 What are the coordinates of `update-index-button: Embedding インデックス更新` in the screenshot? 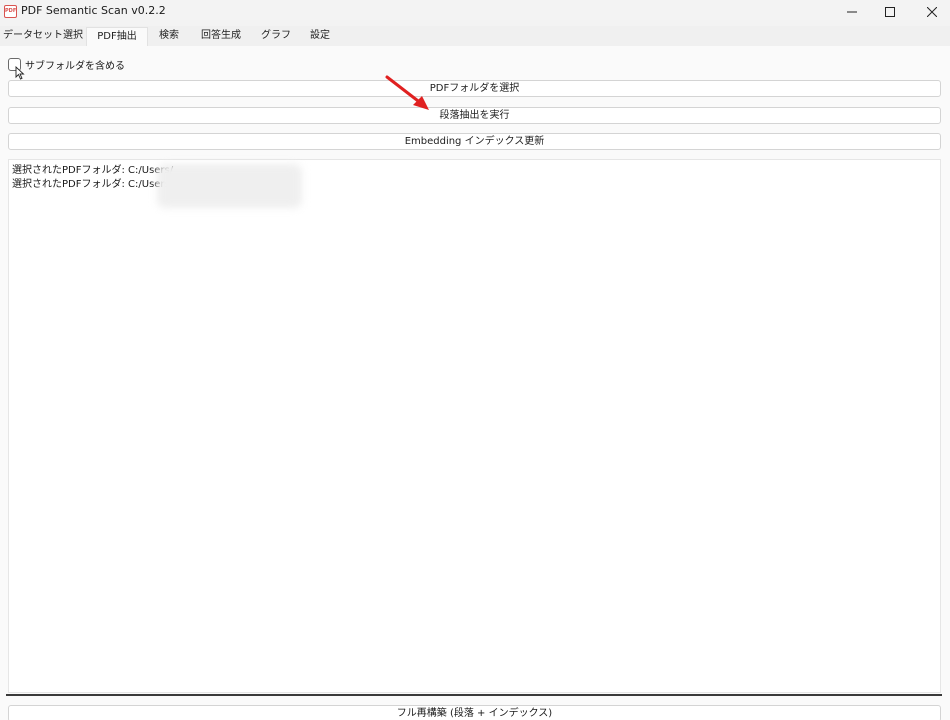 It's located at (474, 141).